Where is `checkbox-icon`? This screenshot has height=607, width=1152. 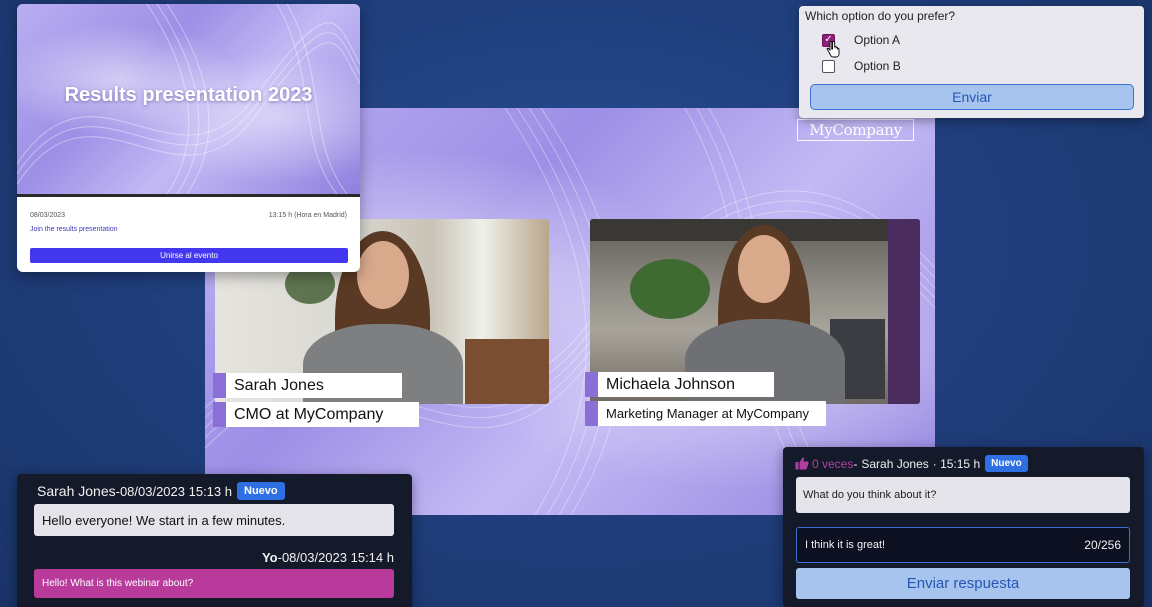
checkbox-icon is located at coordinates (828, 66).